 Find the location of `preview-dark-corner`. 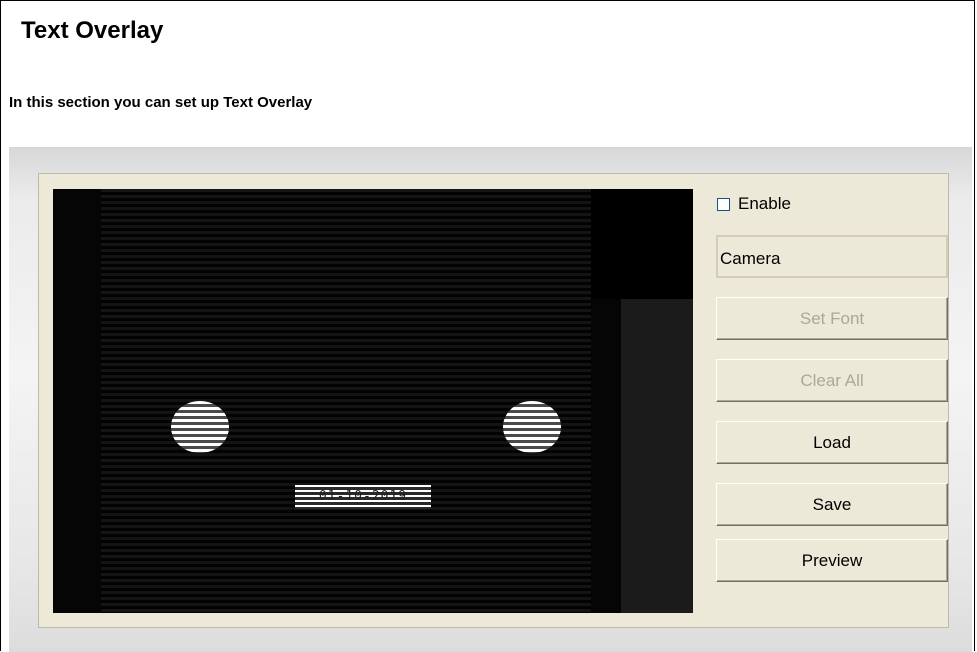

preview-dark-corner is located at coordinates (642, 244).